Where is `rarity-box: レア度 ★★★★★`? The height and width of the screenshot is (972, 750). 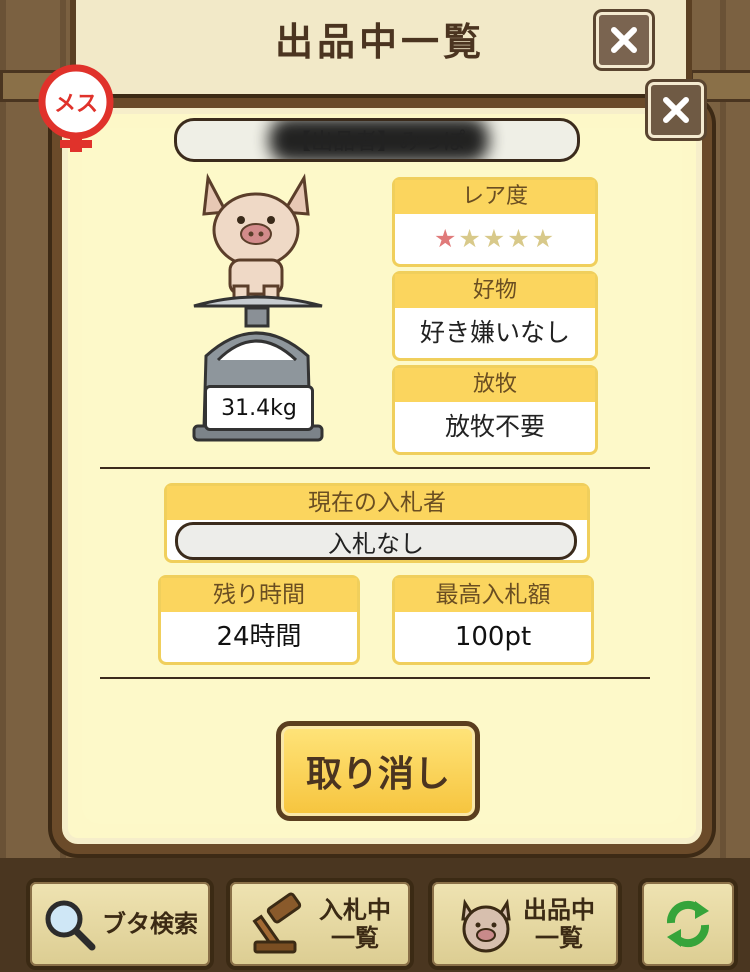
rarity-box: レア度 ★★★★★ is located at coordinates (495, 222).